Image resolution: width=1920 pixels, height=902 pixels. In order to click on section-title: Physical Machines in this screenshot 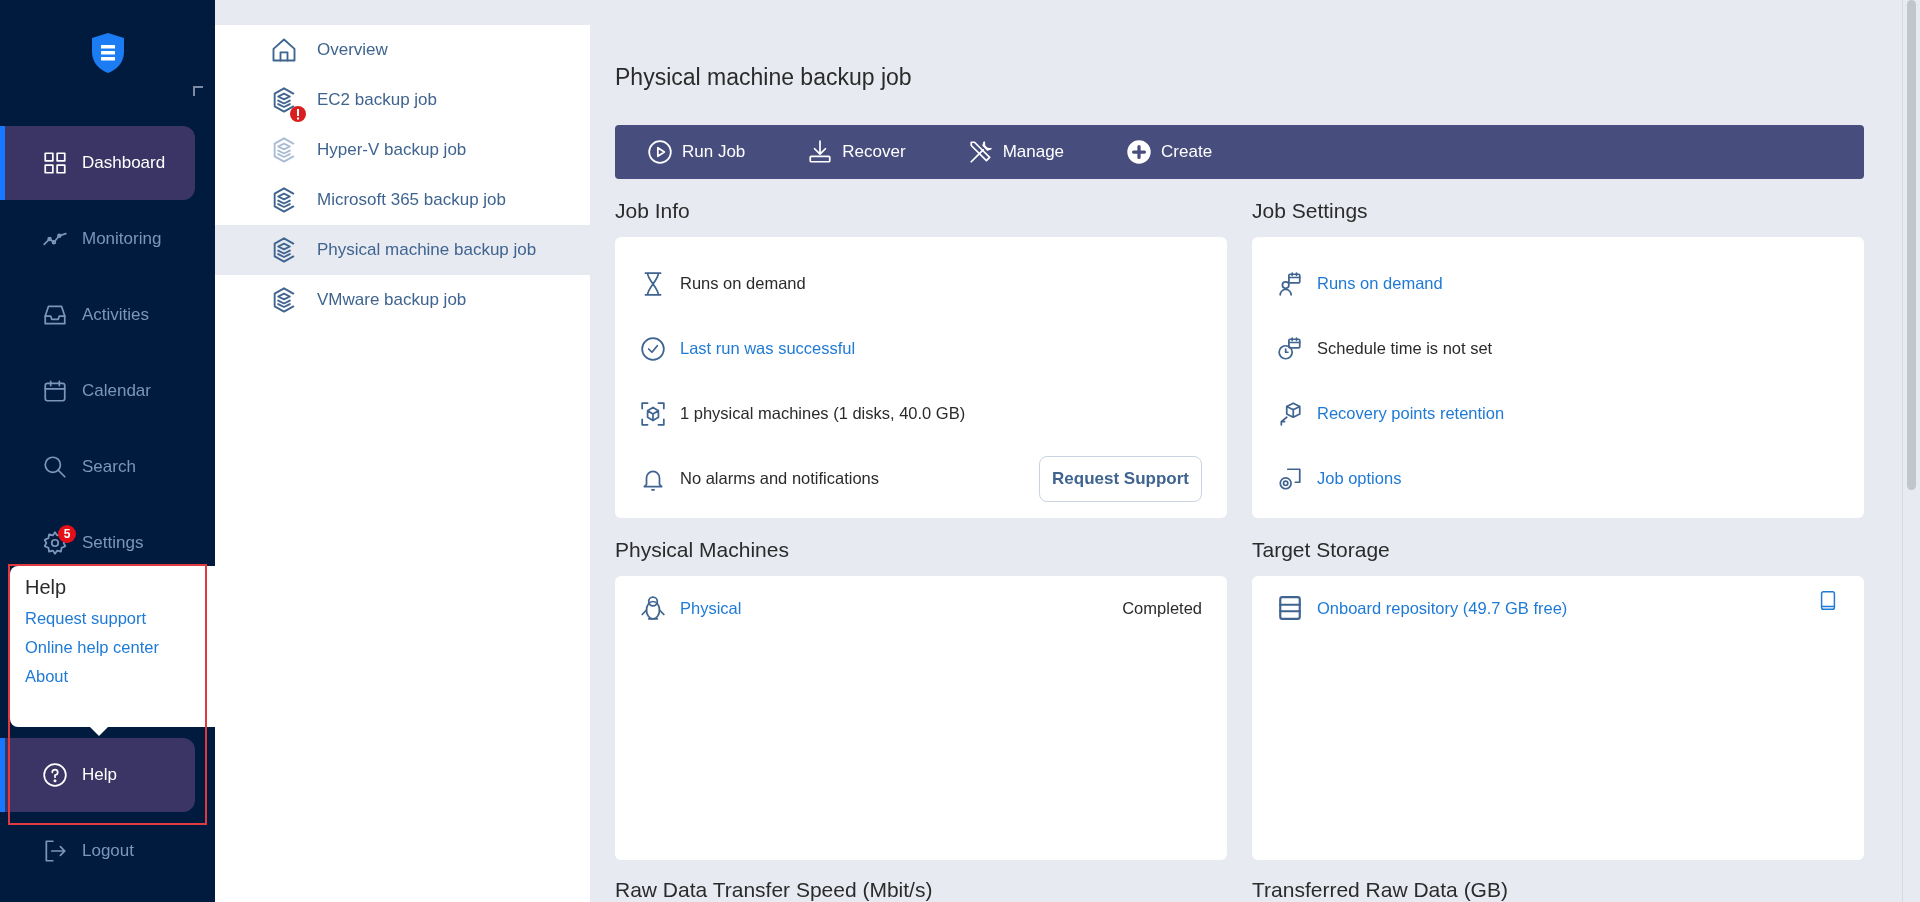, I will do `click(702, 550)`.